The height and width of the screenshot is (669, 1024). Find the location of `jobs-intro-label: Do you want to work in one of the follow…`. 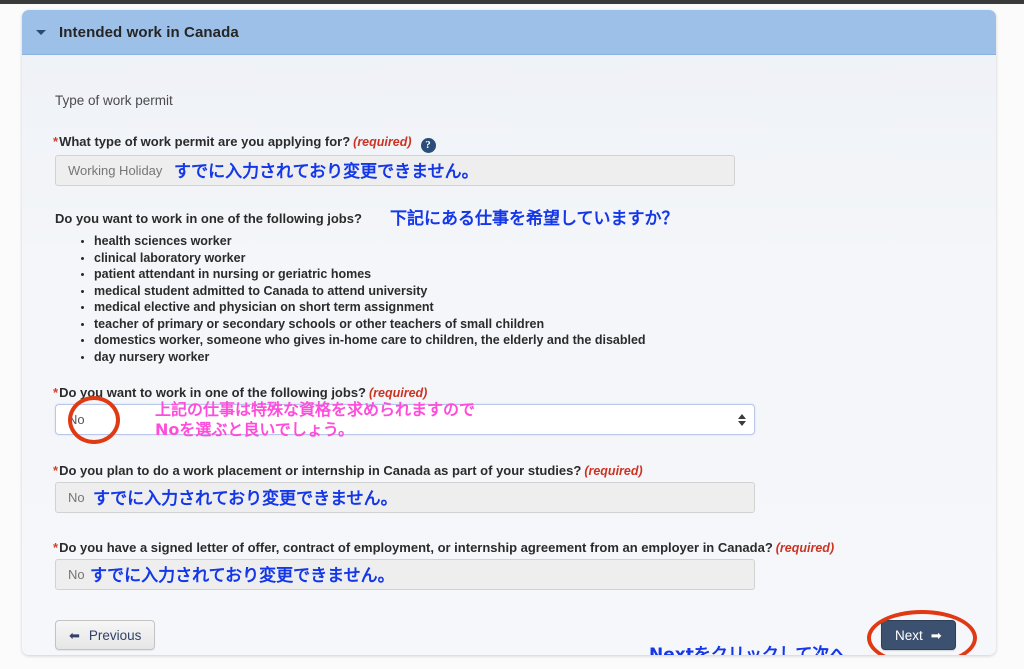

jobs-intro-label: Do you want to work in one of the follow… is located at coordinates (208, 218).